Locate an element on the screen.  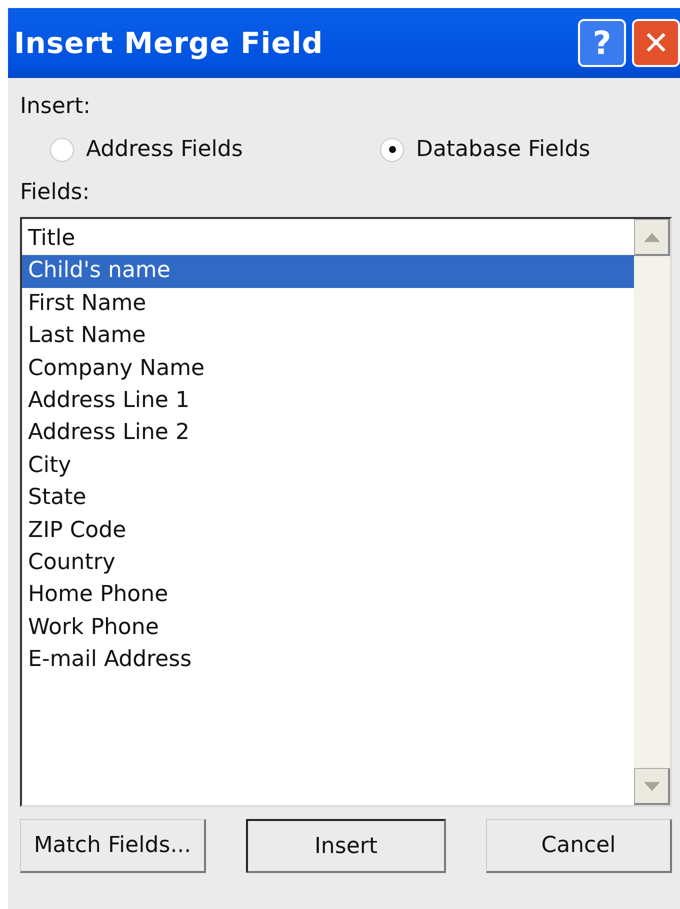
help-button: ? is located at coordinates (602, 43).